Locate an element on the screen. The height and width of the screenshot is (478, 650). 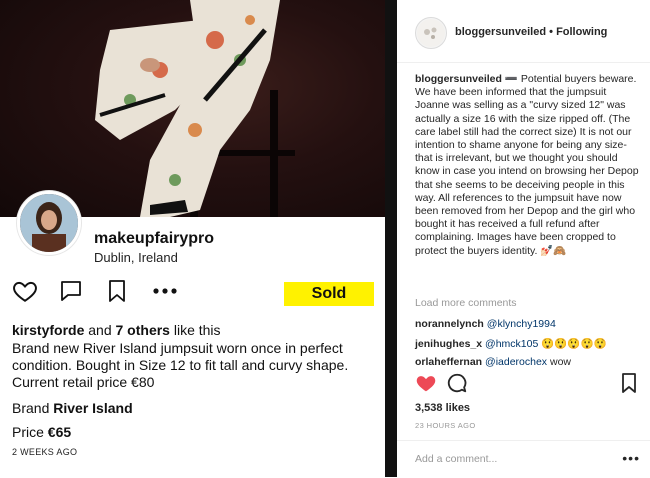
comment-item: jenihughes_x @hmck105 😲😲😲😲😲 is located at coordinates (530, 343).